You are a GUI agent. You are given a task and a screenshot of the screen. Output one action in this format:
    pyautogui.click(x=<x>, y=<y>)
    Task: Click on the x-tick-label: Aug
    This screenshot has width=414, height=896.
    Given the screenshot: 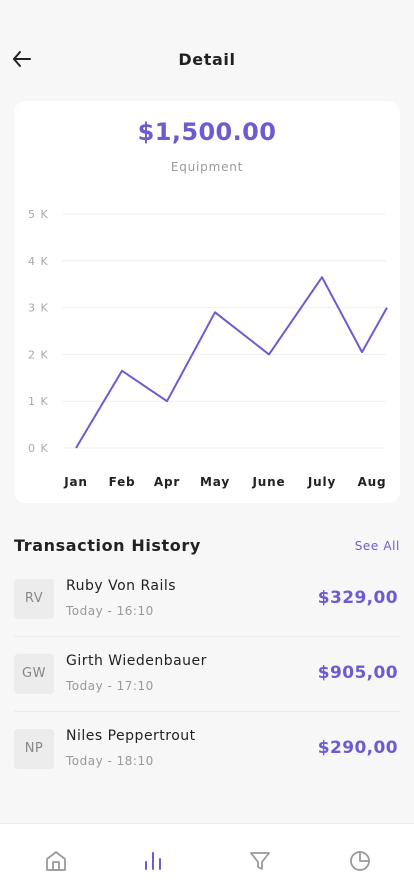 What is the action you would take?
    pyautogui.click(x=372, y=482)
    